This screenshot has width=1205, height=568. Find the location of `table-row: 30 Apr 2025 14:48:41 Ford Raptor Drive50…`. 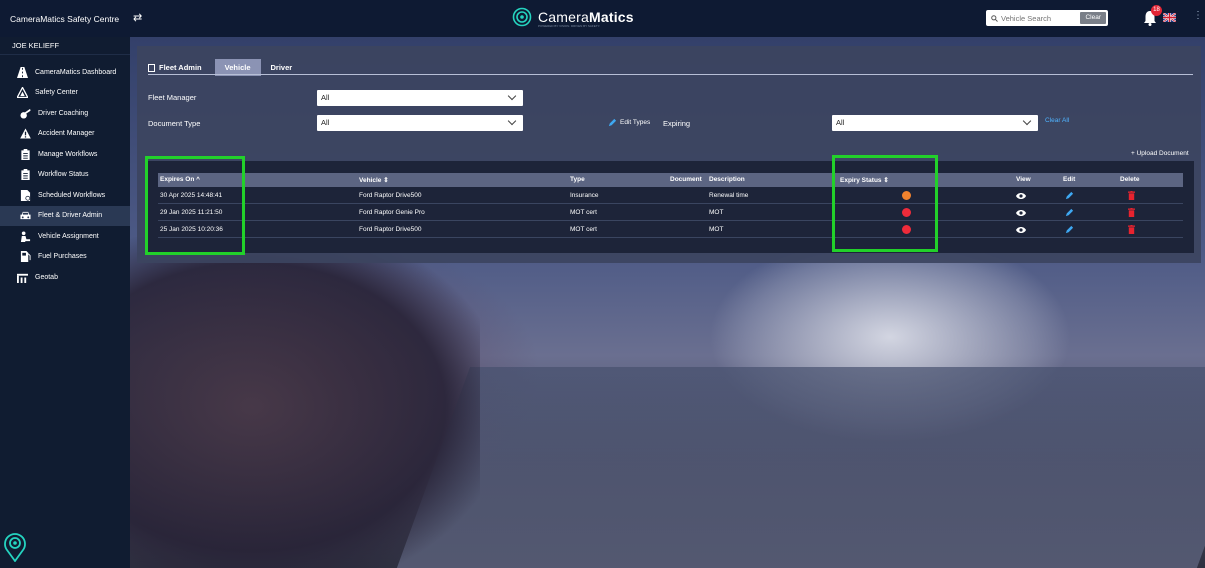

table-row: 30 Apr 2025 14:48:41 Ford Raptor Drive50… is located at coordinates (670, 195).